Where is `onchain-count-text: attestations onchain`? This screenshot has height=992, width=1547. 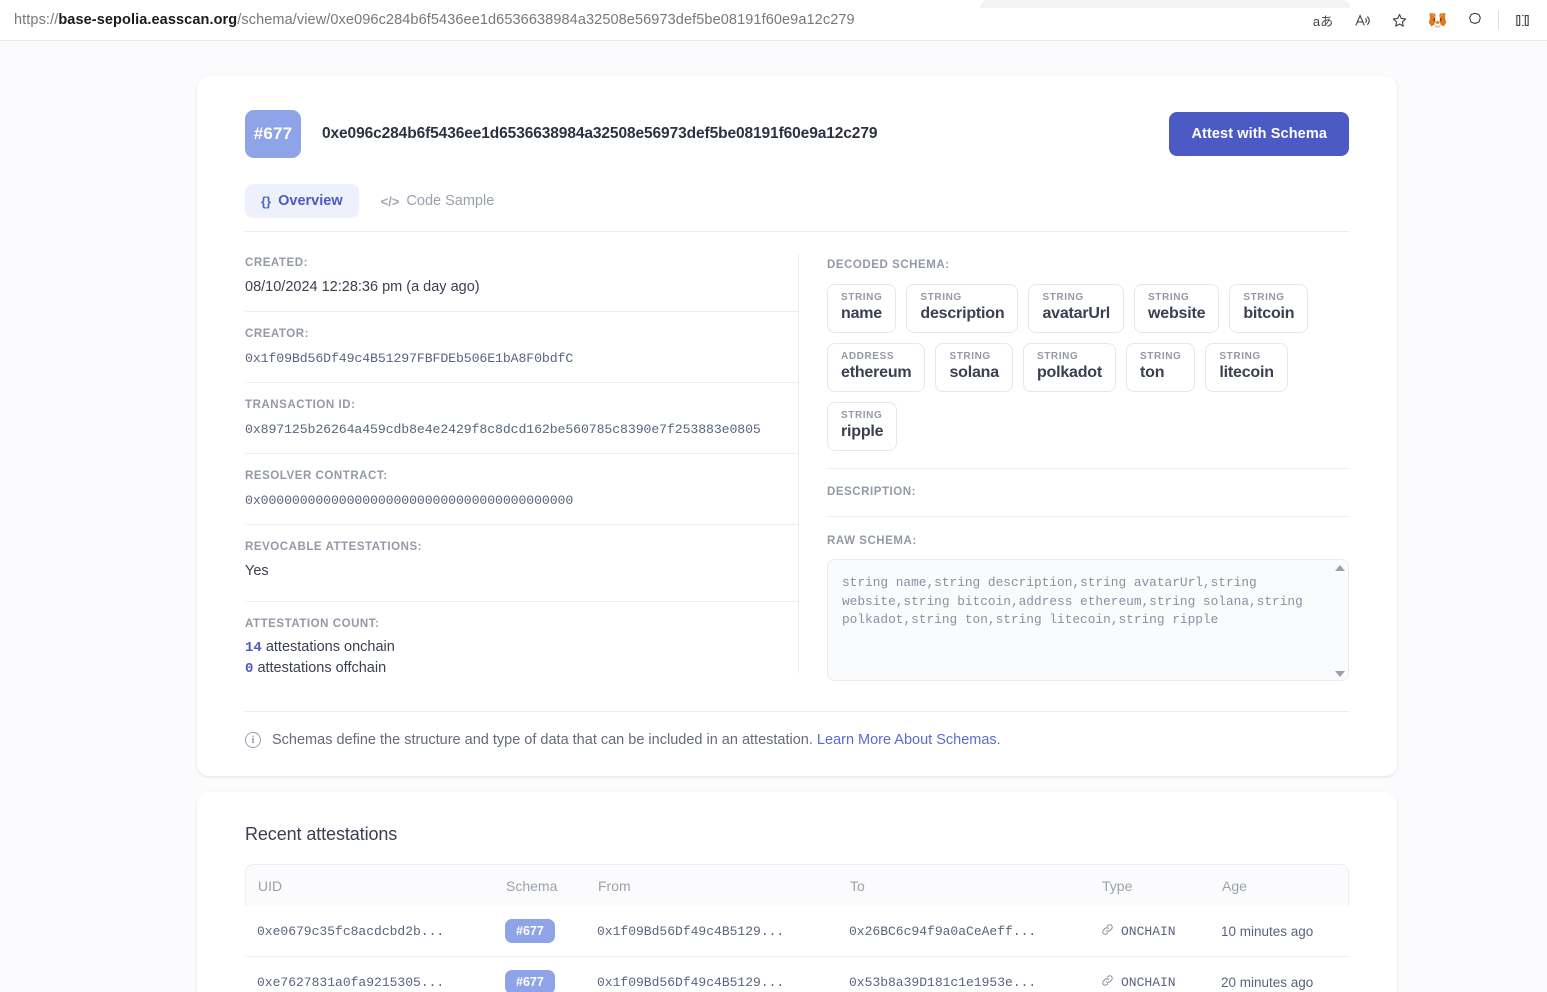 onchain-count-text: attestations onchain is located at coordinates (330, 647).